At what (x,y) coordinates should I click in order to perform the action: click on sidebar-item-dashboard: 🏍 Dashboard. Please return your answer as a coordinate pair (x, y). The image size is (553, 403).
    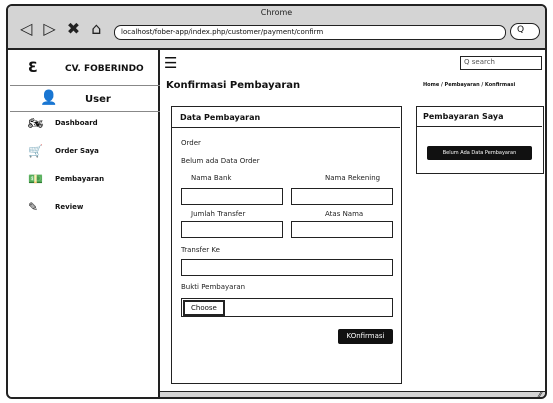
    Looking at the image, I should click on (85, 125).